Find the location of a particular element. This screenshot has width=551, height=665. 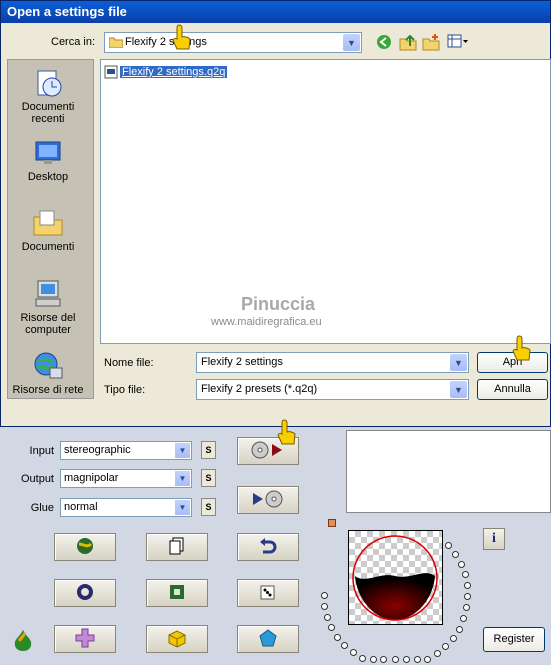

cross-button is located at coordinates (85, 639).